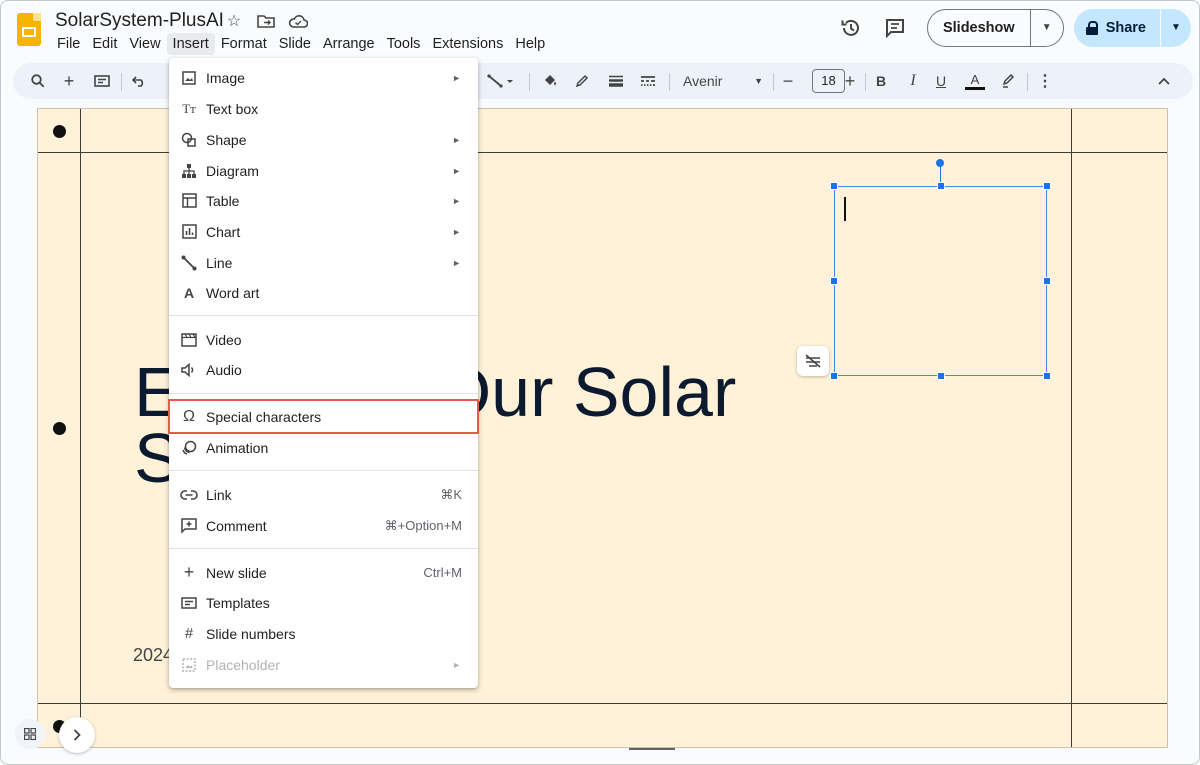 The height and width of the screenshot is (765, 1200). Describe the element at coordinates (189, 495) in the screenshot. I see `link-icon` at that location.